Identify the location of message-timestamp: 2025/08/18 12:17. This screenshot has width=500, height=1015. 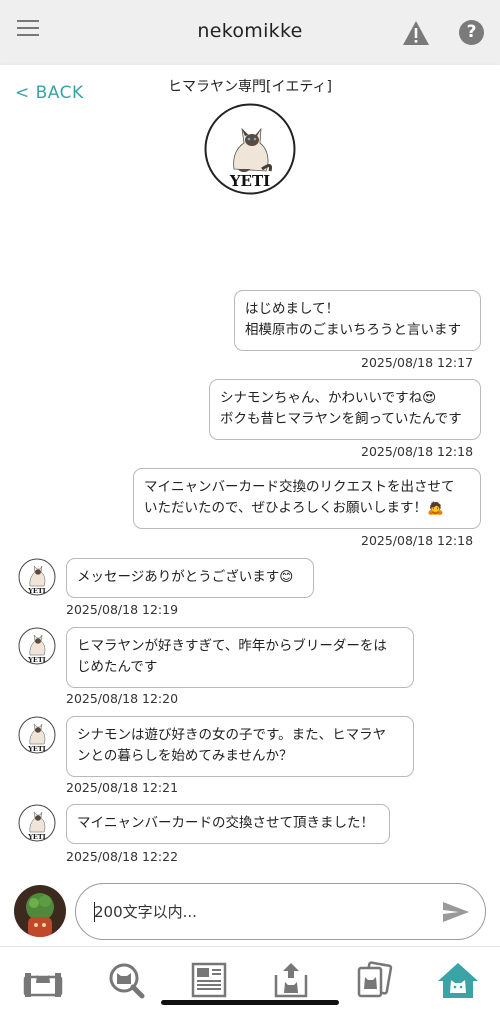
(417, 362).